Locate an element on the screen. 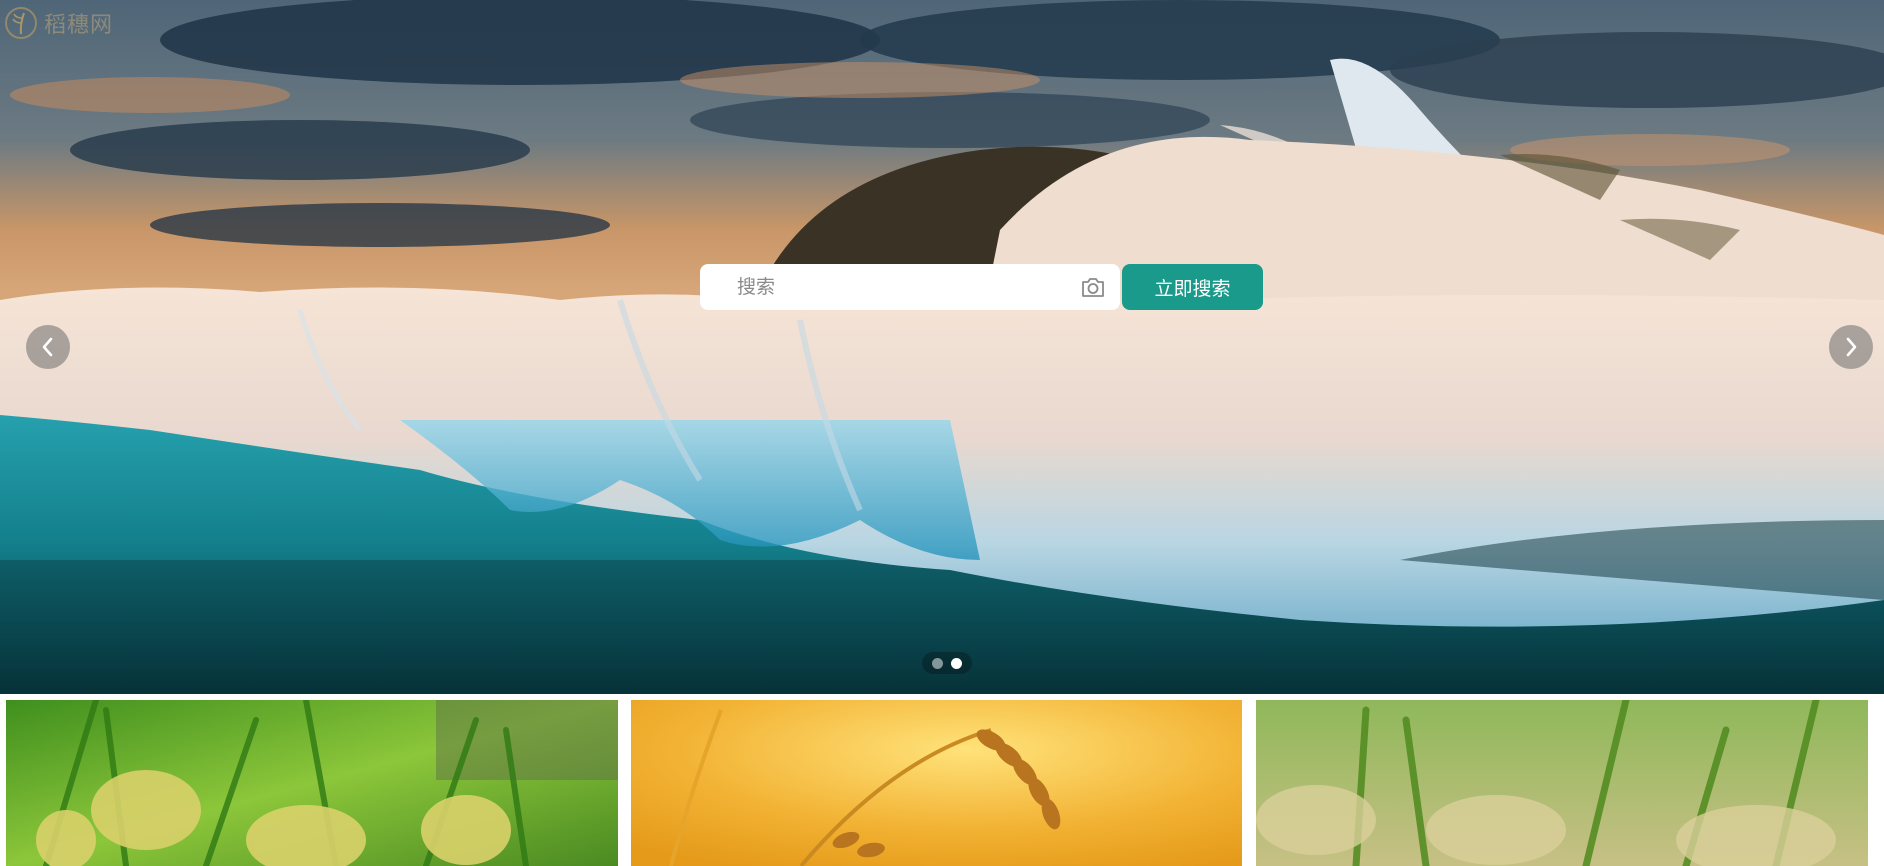 This screenshot has height=866, width=1884. tile-rice-paddy is located at coordinates (1562, 783).